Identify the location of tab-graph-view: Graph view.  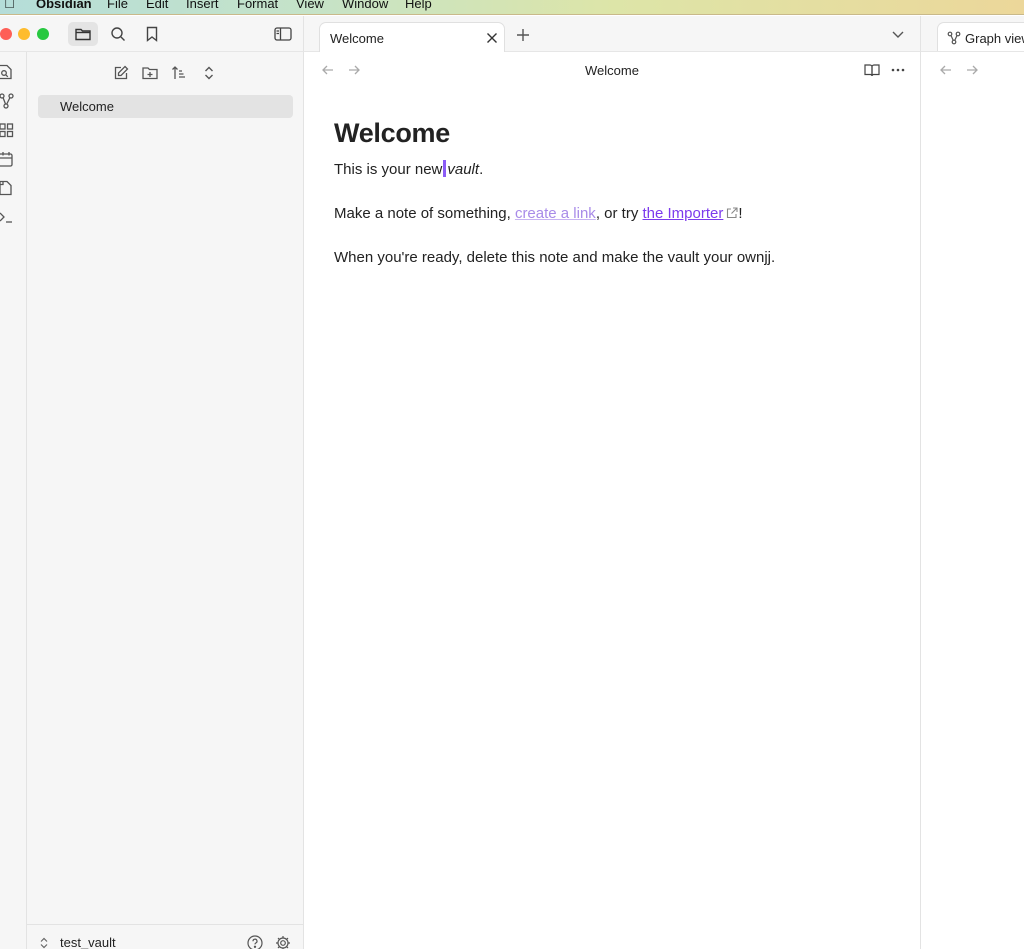
(980, 36).